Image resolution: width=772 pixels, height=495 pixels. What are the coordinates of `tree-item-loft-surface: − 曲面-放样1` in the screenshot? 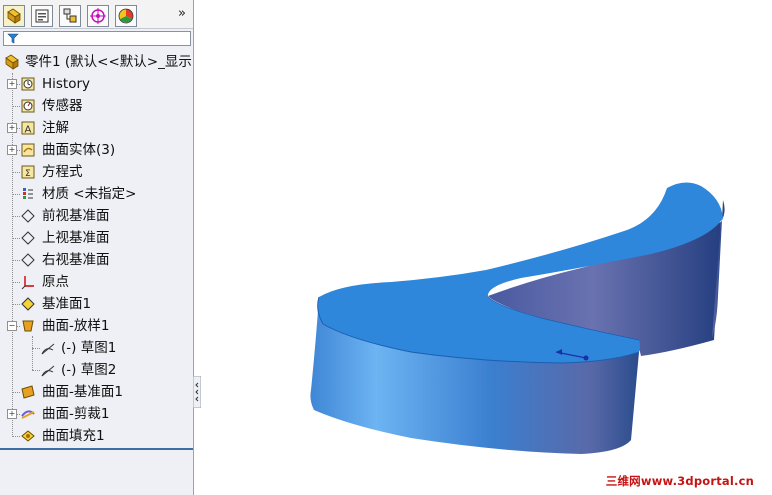 It's located at (96, 326).